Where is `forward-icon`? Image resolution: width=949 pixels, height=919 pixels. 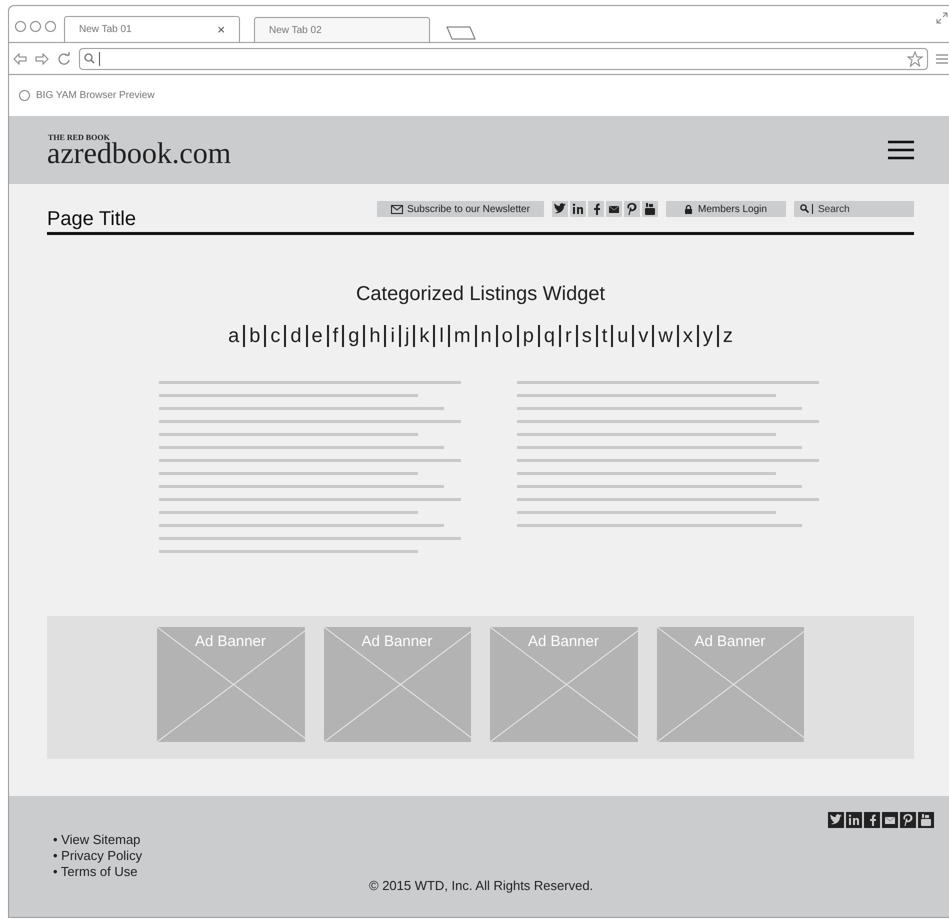
forward-icon is located at coordinates (42, 58).